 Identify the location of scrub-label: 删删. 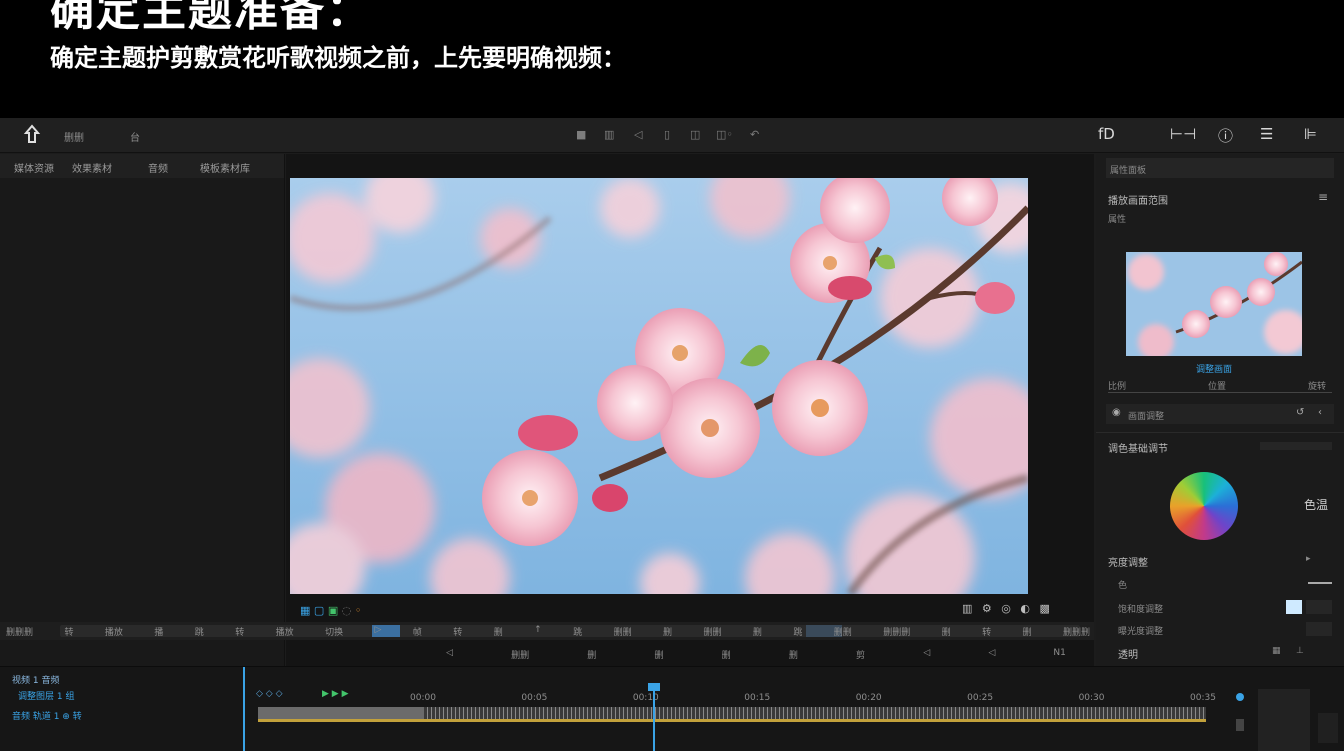
(712, 633).